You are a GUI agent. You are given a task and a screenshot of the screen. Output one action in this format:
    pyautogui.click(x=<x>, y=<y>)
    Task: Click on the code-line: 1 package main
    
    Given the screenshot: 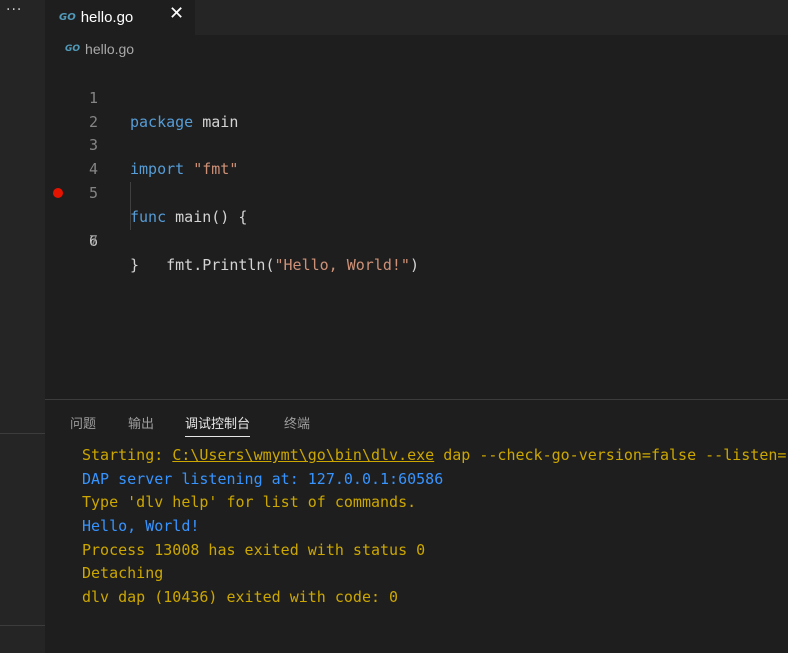 What is the action you would take?
    pyautogui.click(x=416, y=96)
    